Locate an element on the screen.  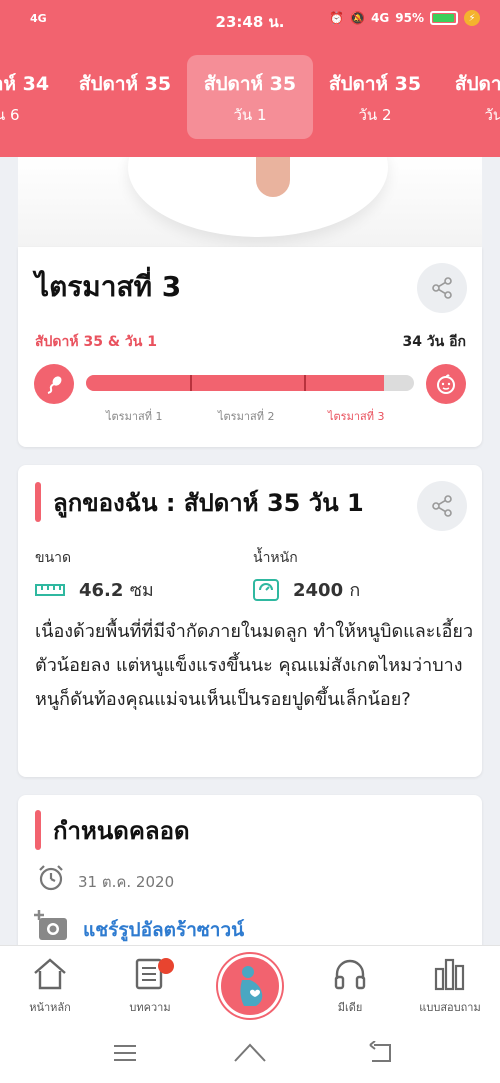
trimester-2-label: ไตรมาสที่ 2 is located at coordinates (246, 416).